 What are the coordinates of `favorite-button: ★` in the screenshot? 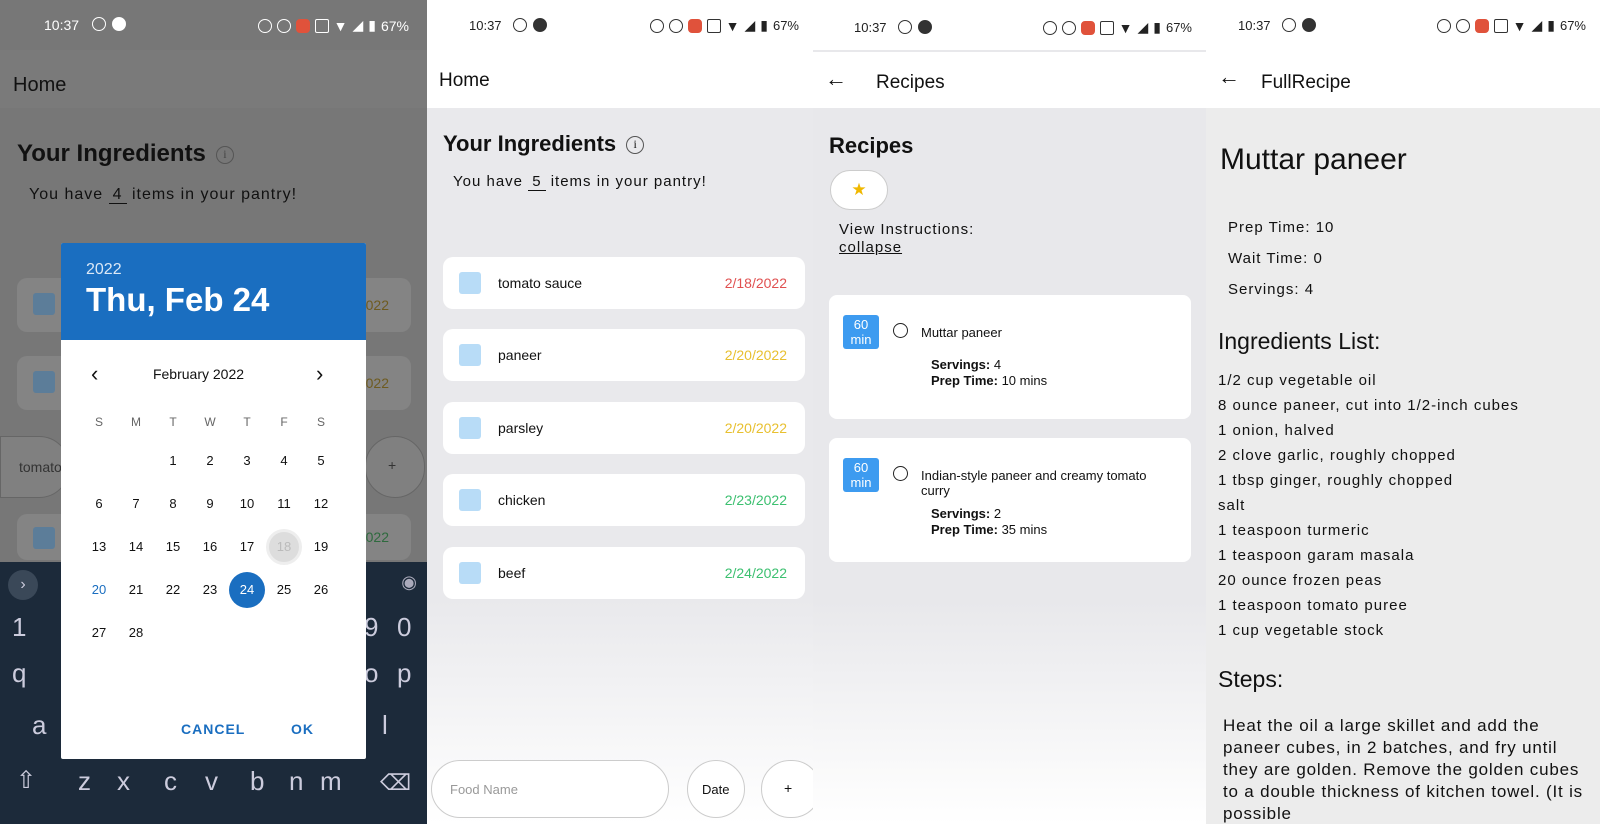 It's located at (859, 190).